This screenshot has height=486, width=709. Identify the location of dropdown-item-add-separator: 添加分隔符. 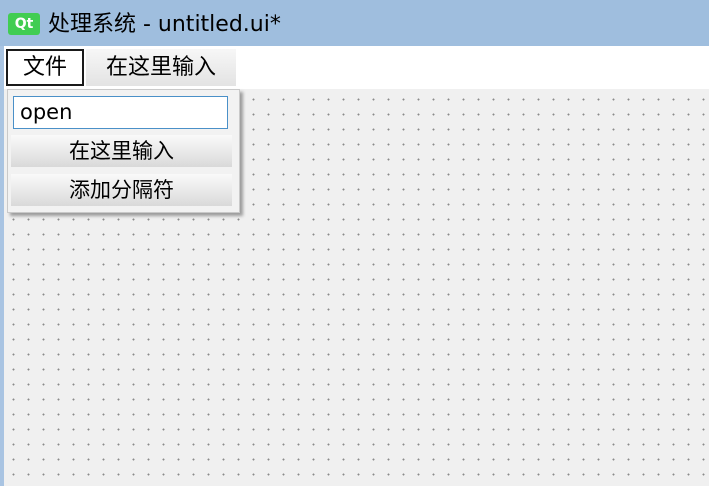
(121, 190).